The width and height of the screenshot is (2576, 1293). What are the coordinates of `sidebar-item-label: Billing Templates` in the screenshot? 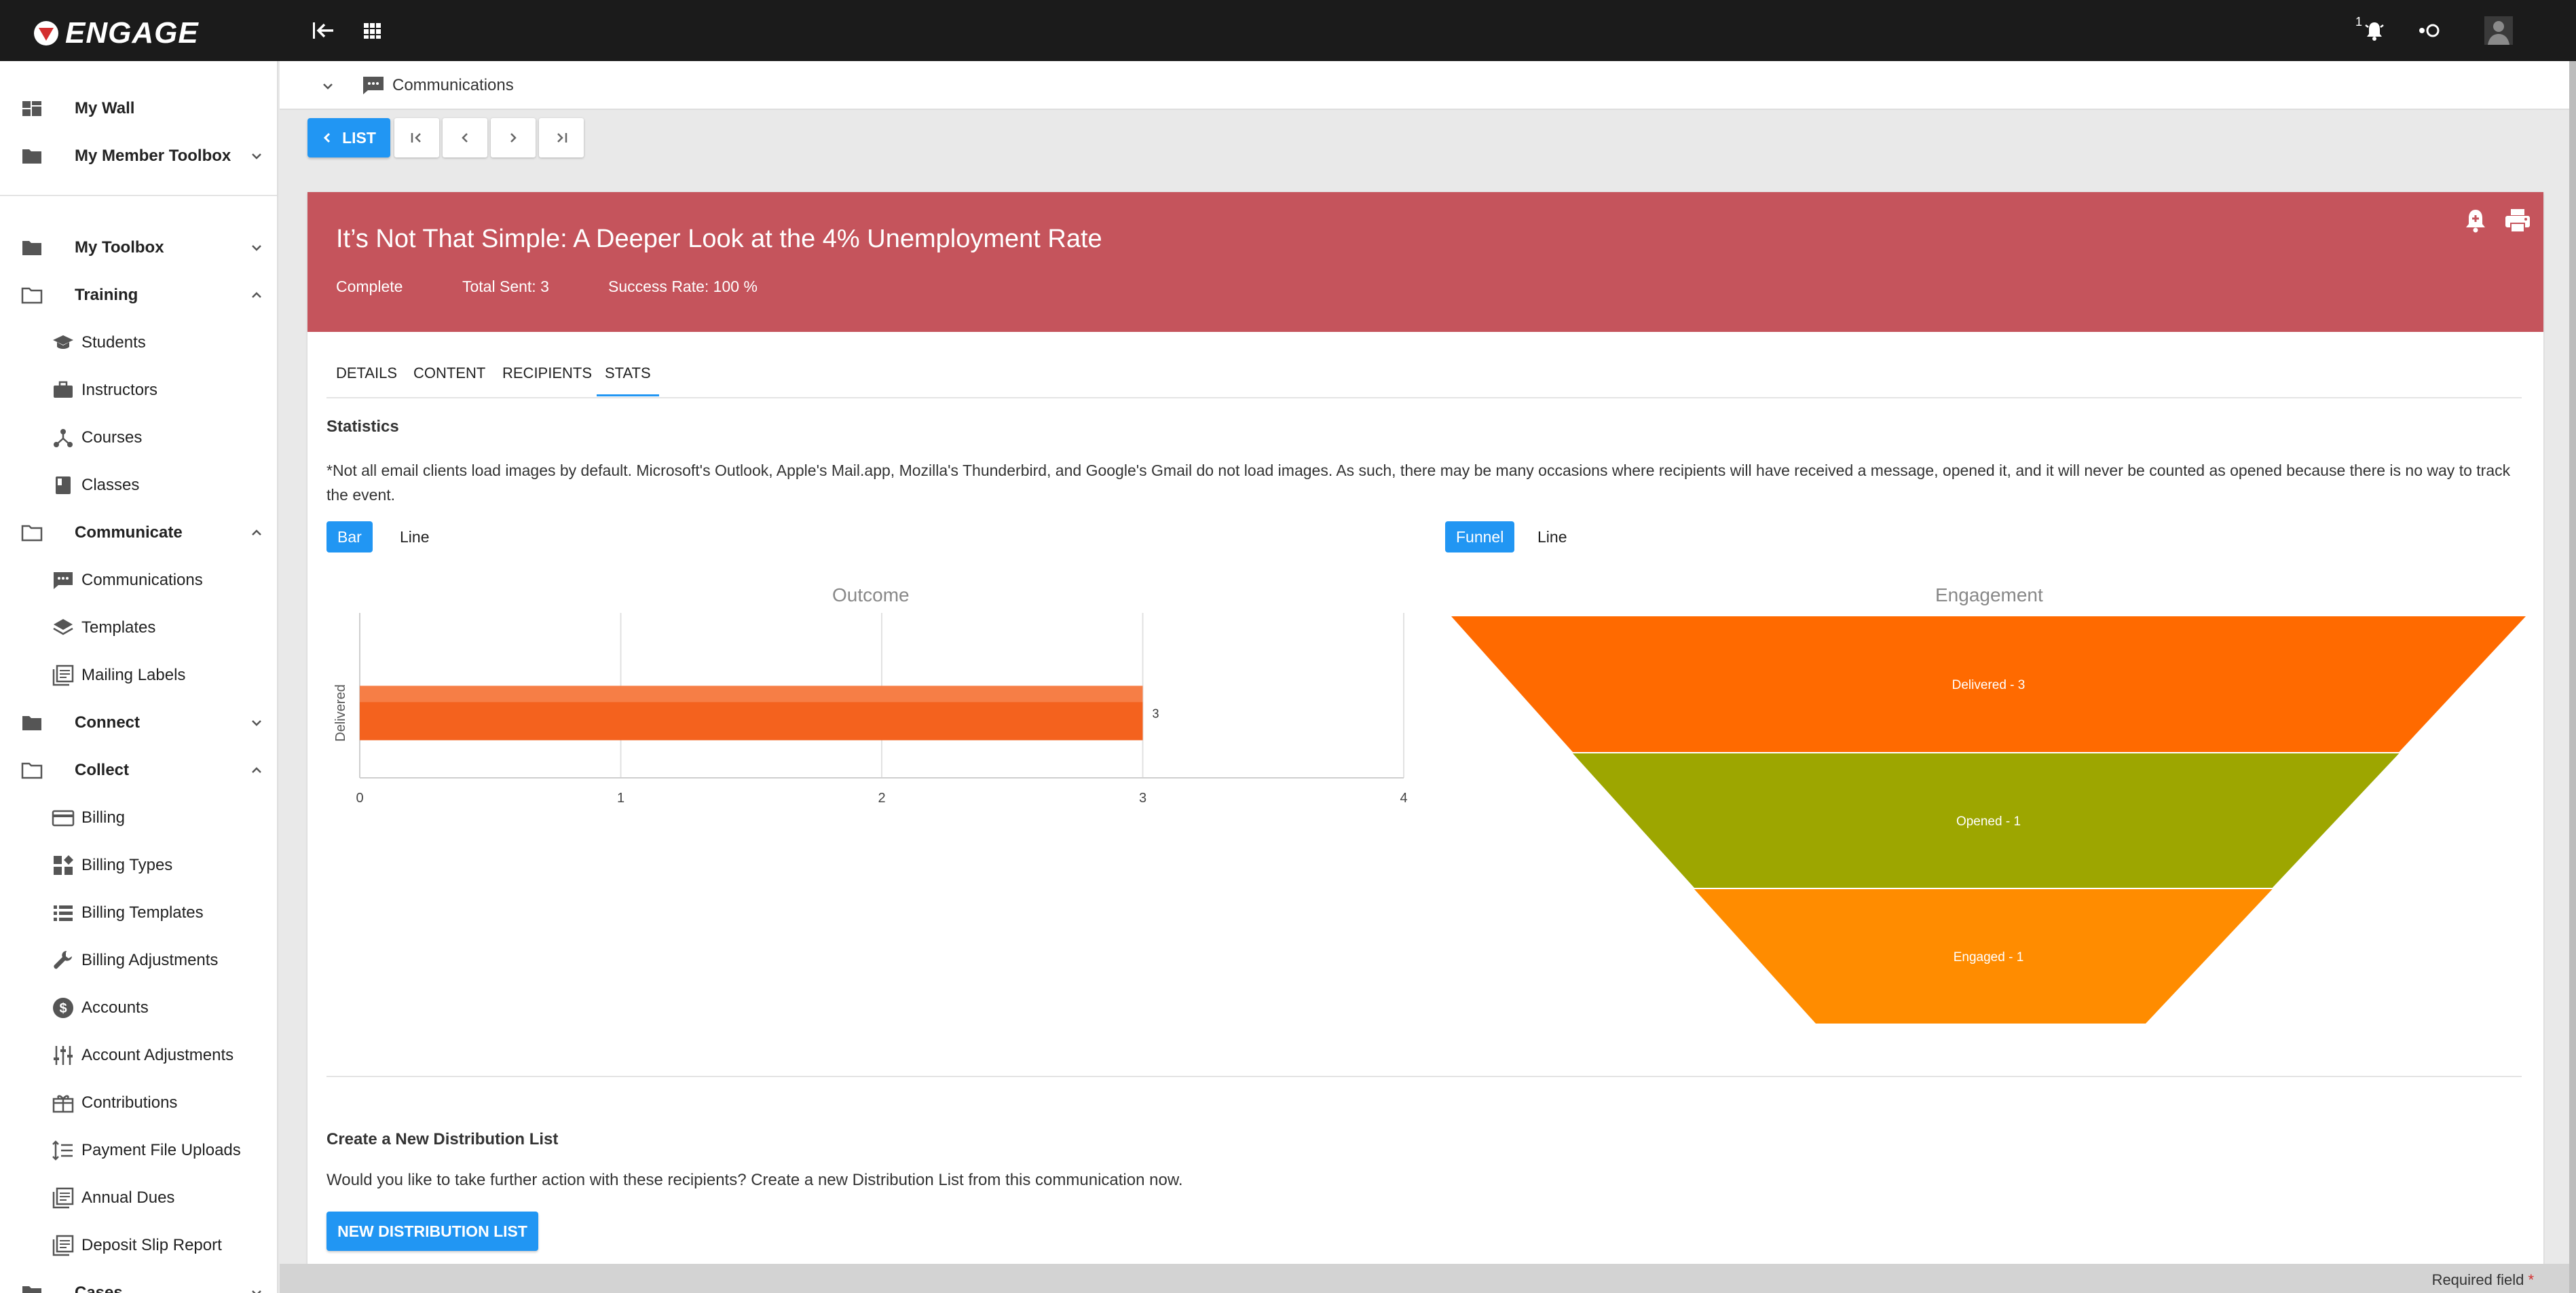 It's located at (142, 912).